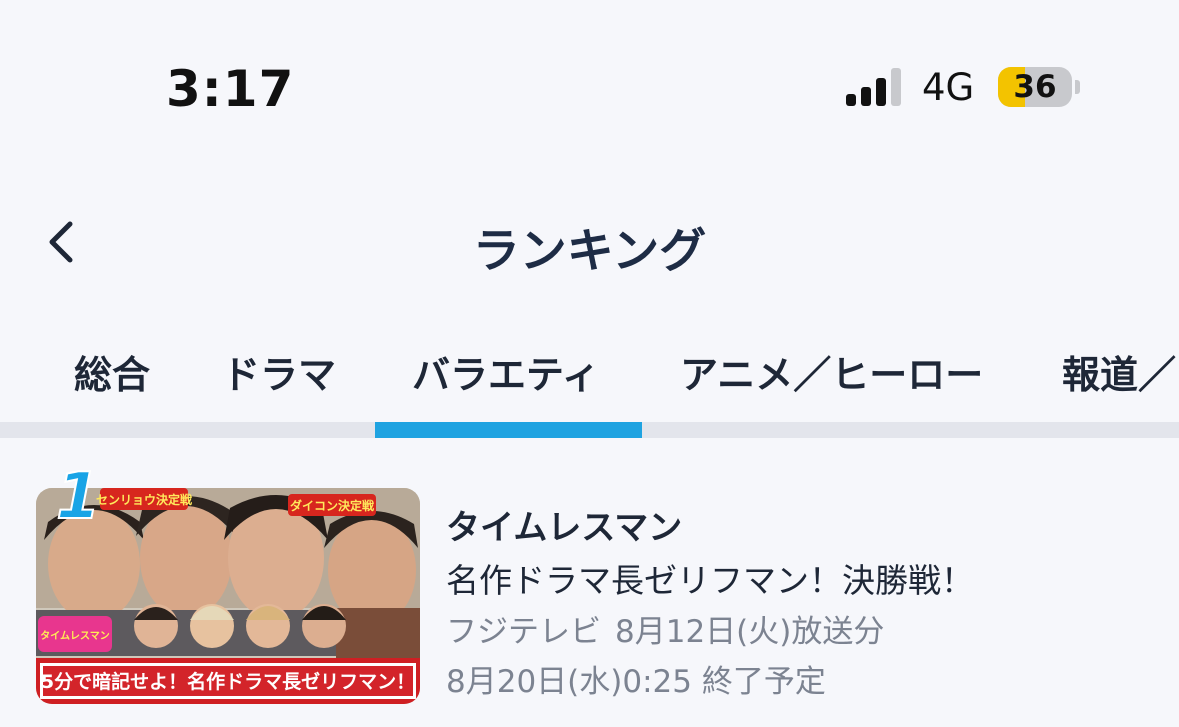 Image resolution: width=1179 pixels, height=727 pixels. I want to click on battery-percent: 36, so click(1035, 87).